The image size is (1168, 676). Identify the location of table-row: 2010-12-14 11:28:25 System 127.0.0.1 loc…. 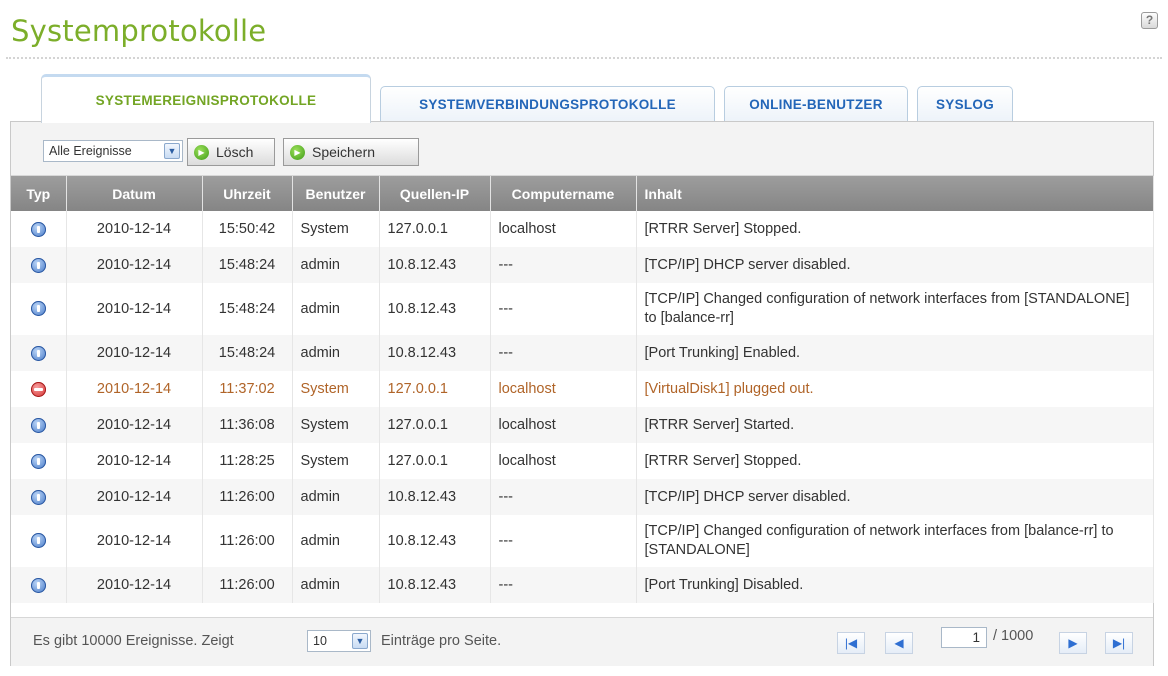
(582, 461).